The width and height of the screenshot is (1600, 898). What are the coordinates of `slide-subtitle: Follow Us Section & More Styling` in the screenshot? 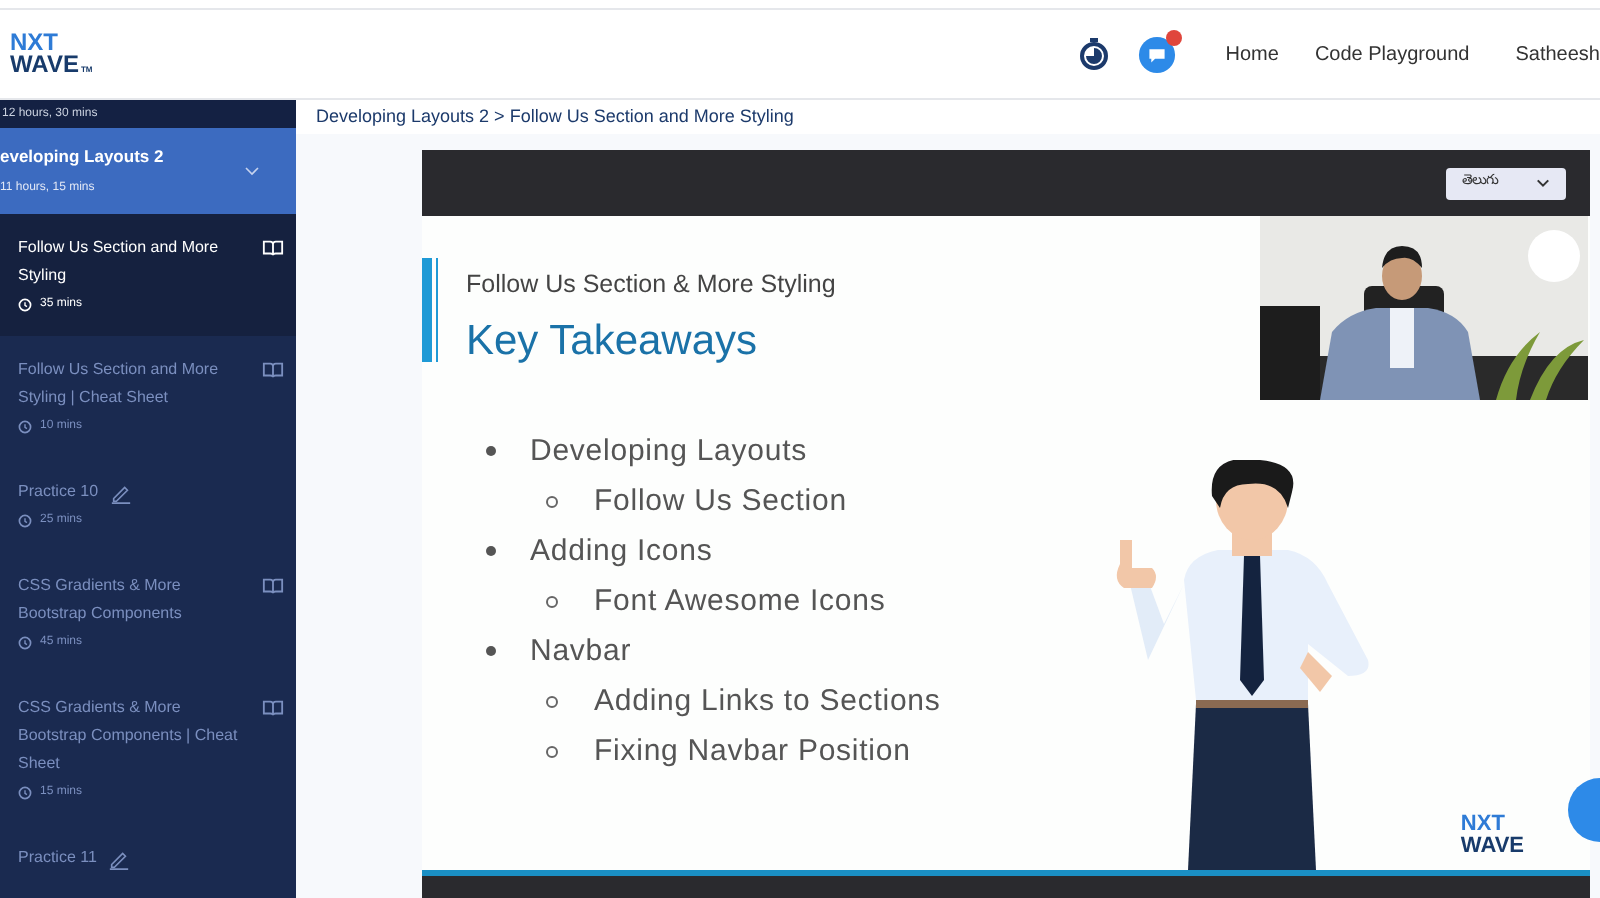 It's located at (651, 285).